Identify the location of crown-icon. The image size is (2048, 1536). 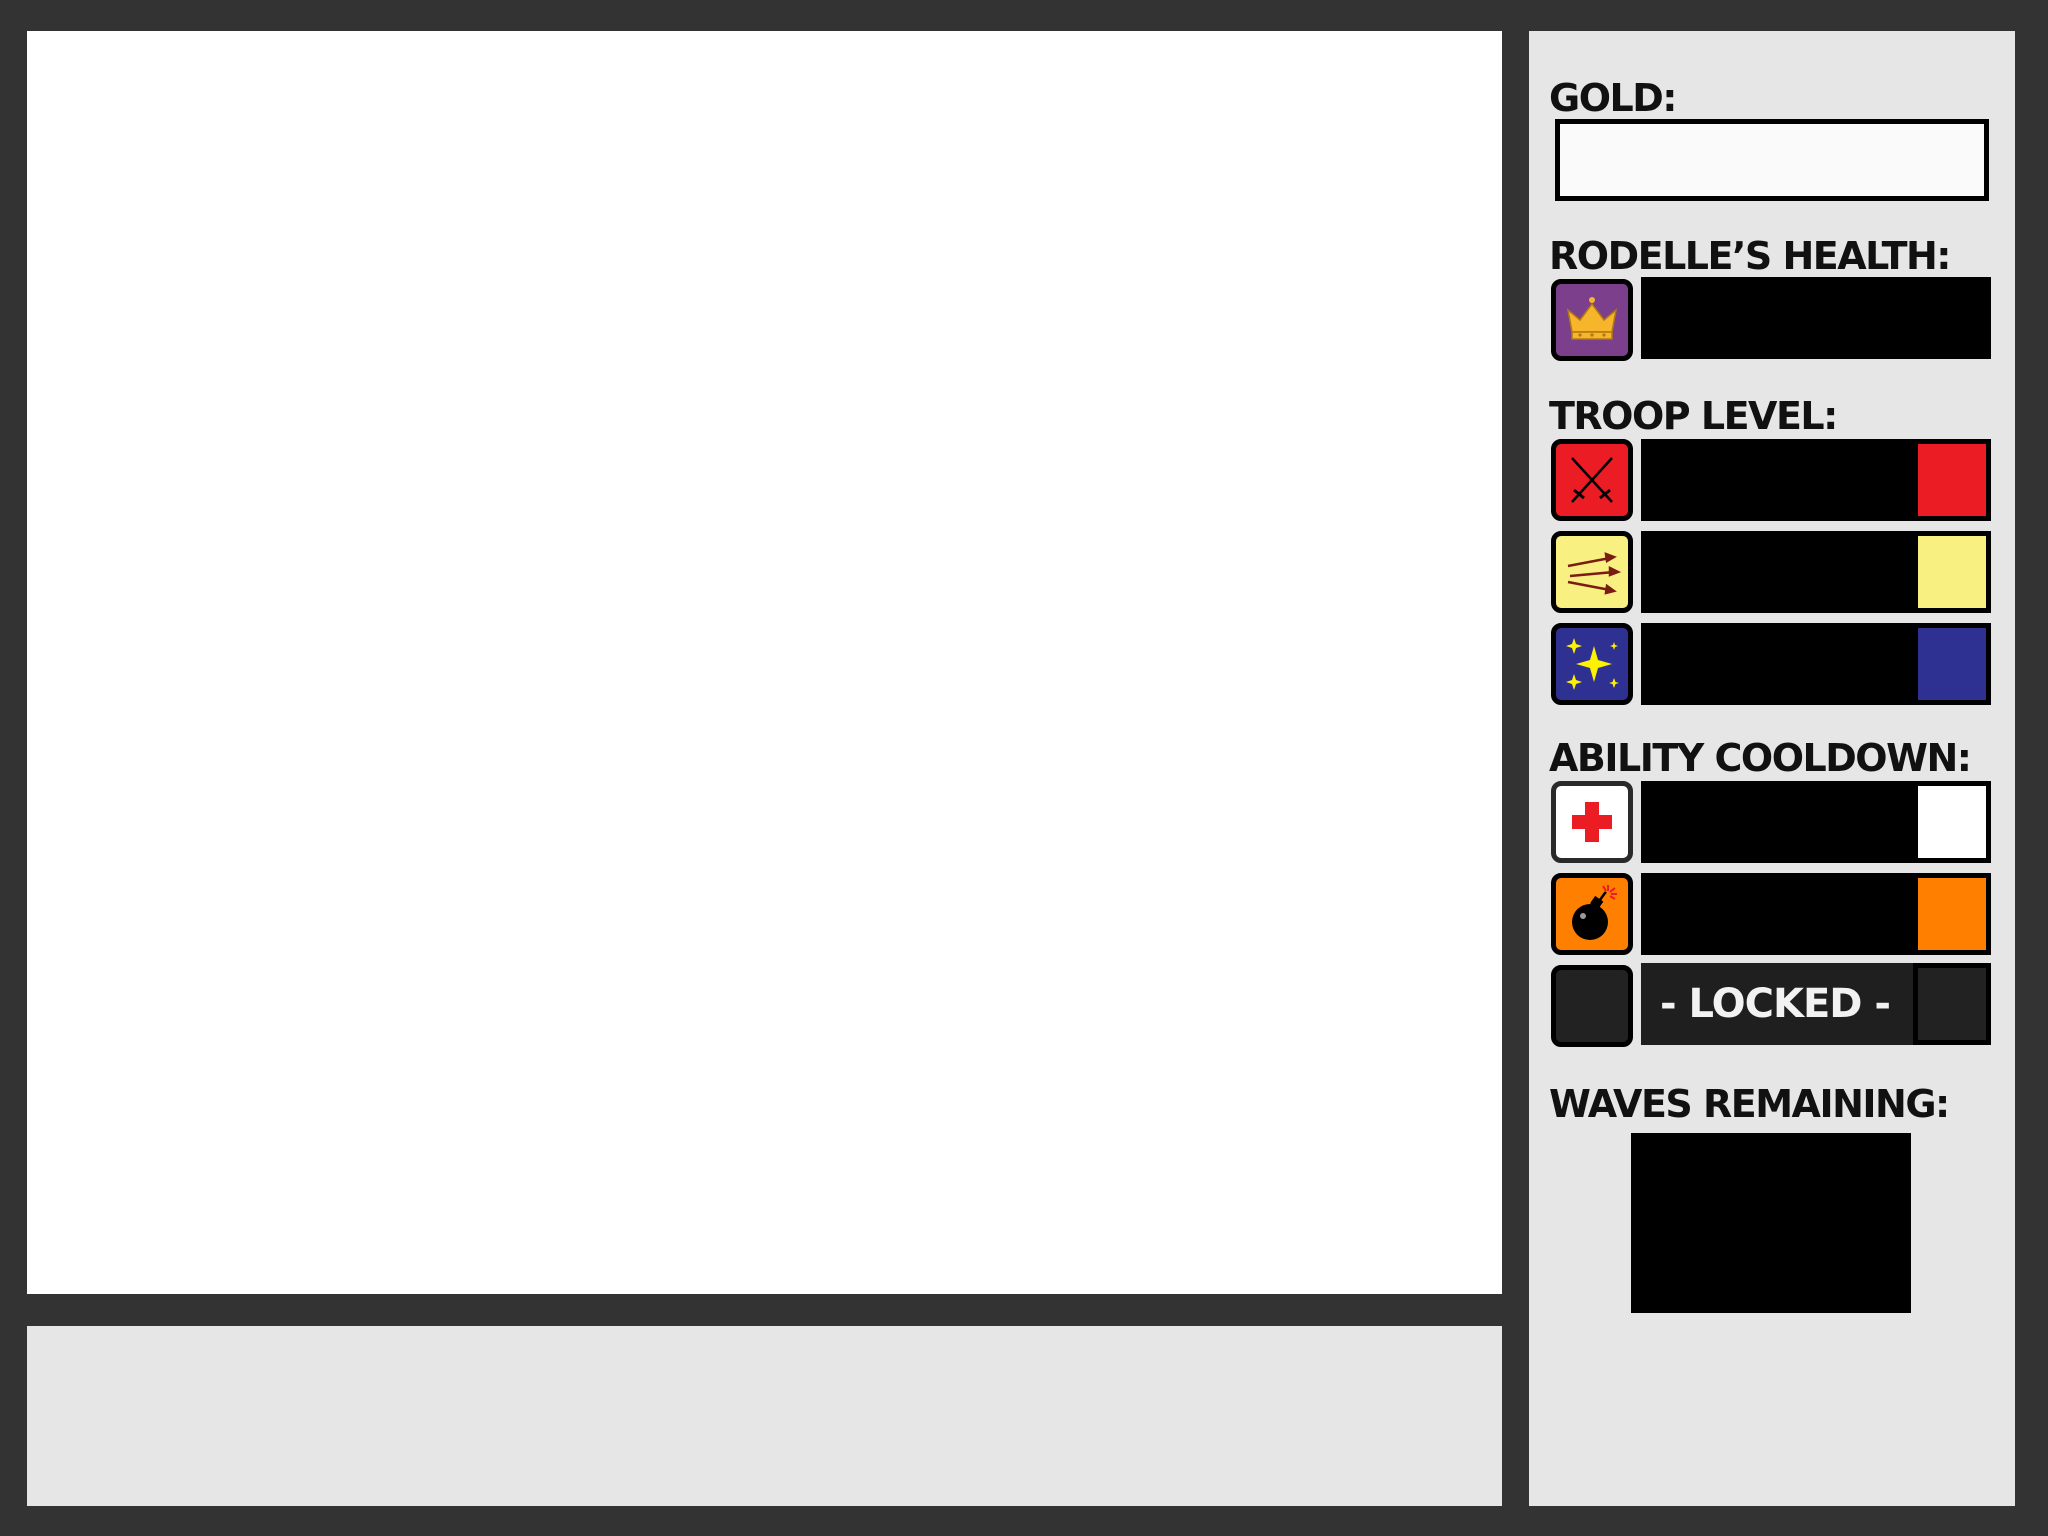
(1592, 320).